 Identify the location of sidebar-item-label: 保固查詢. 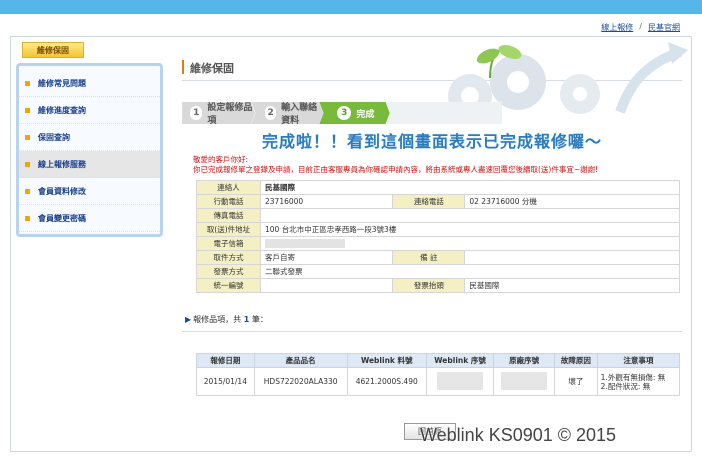
(54, 137).